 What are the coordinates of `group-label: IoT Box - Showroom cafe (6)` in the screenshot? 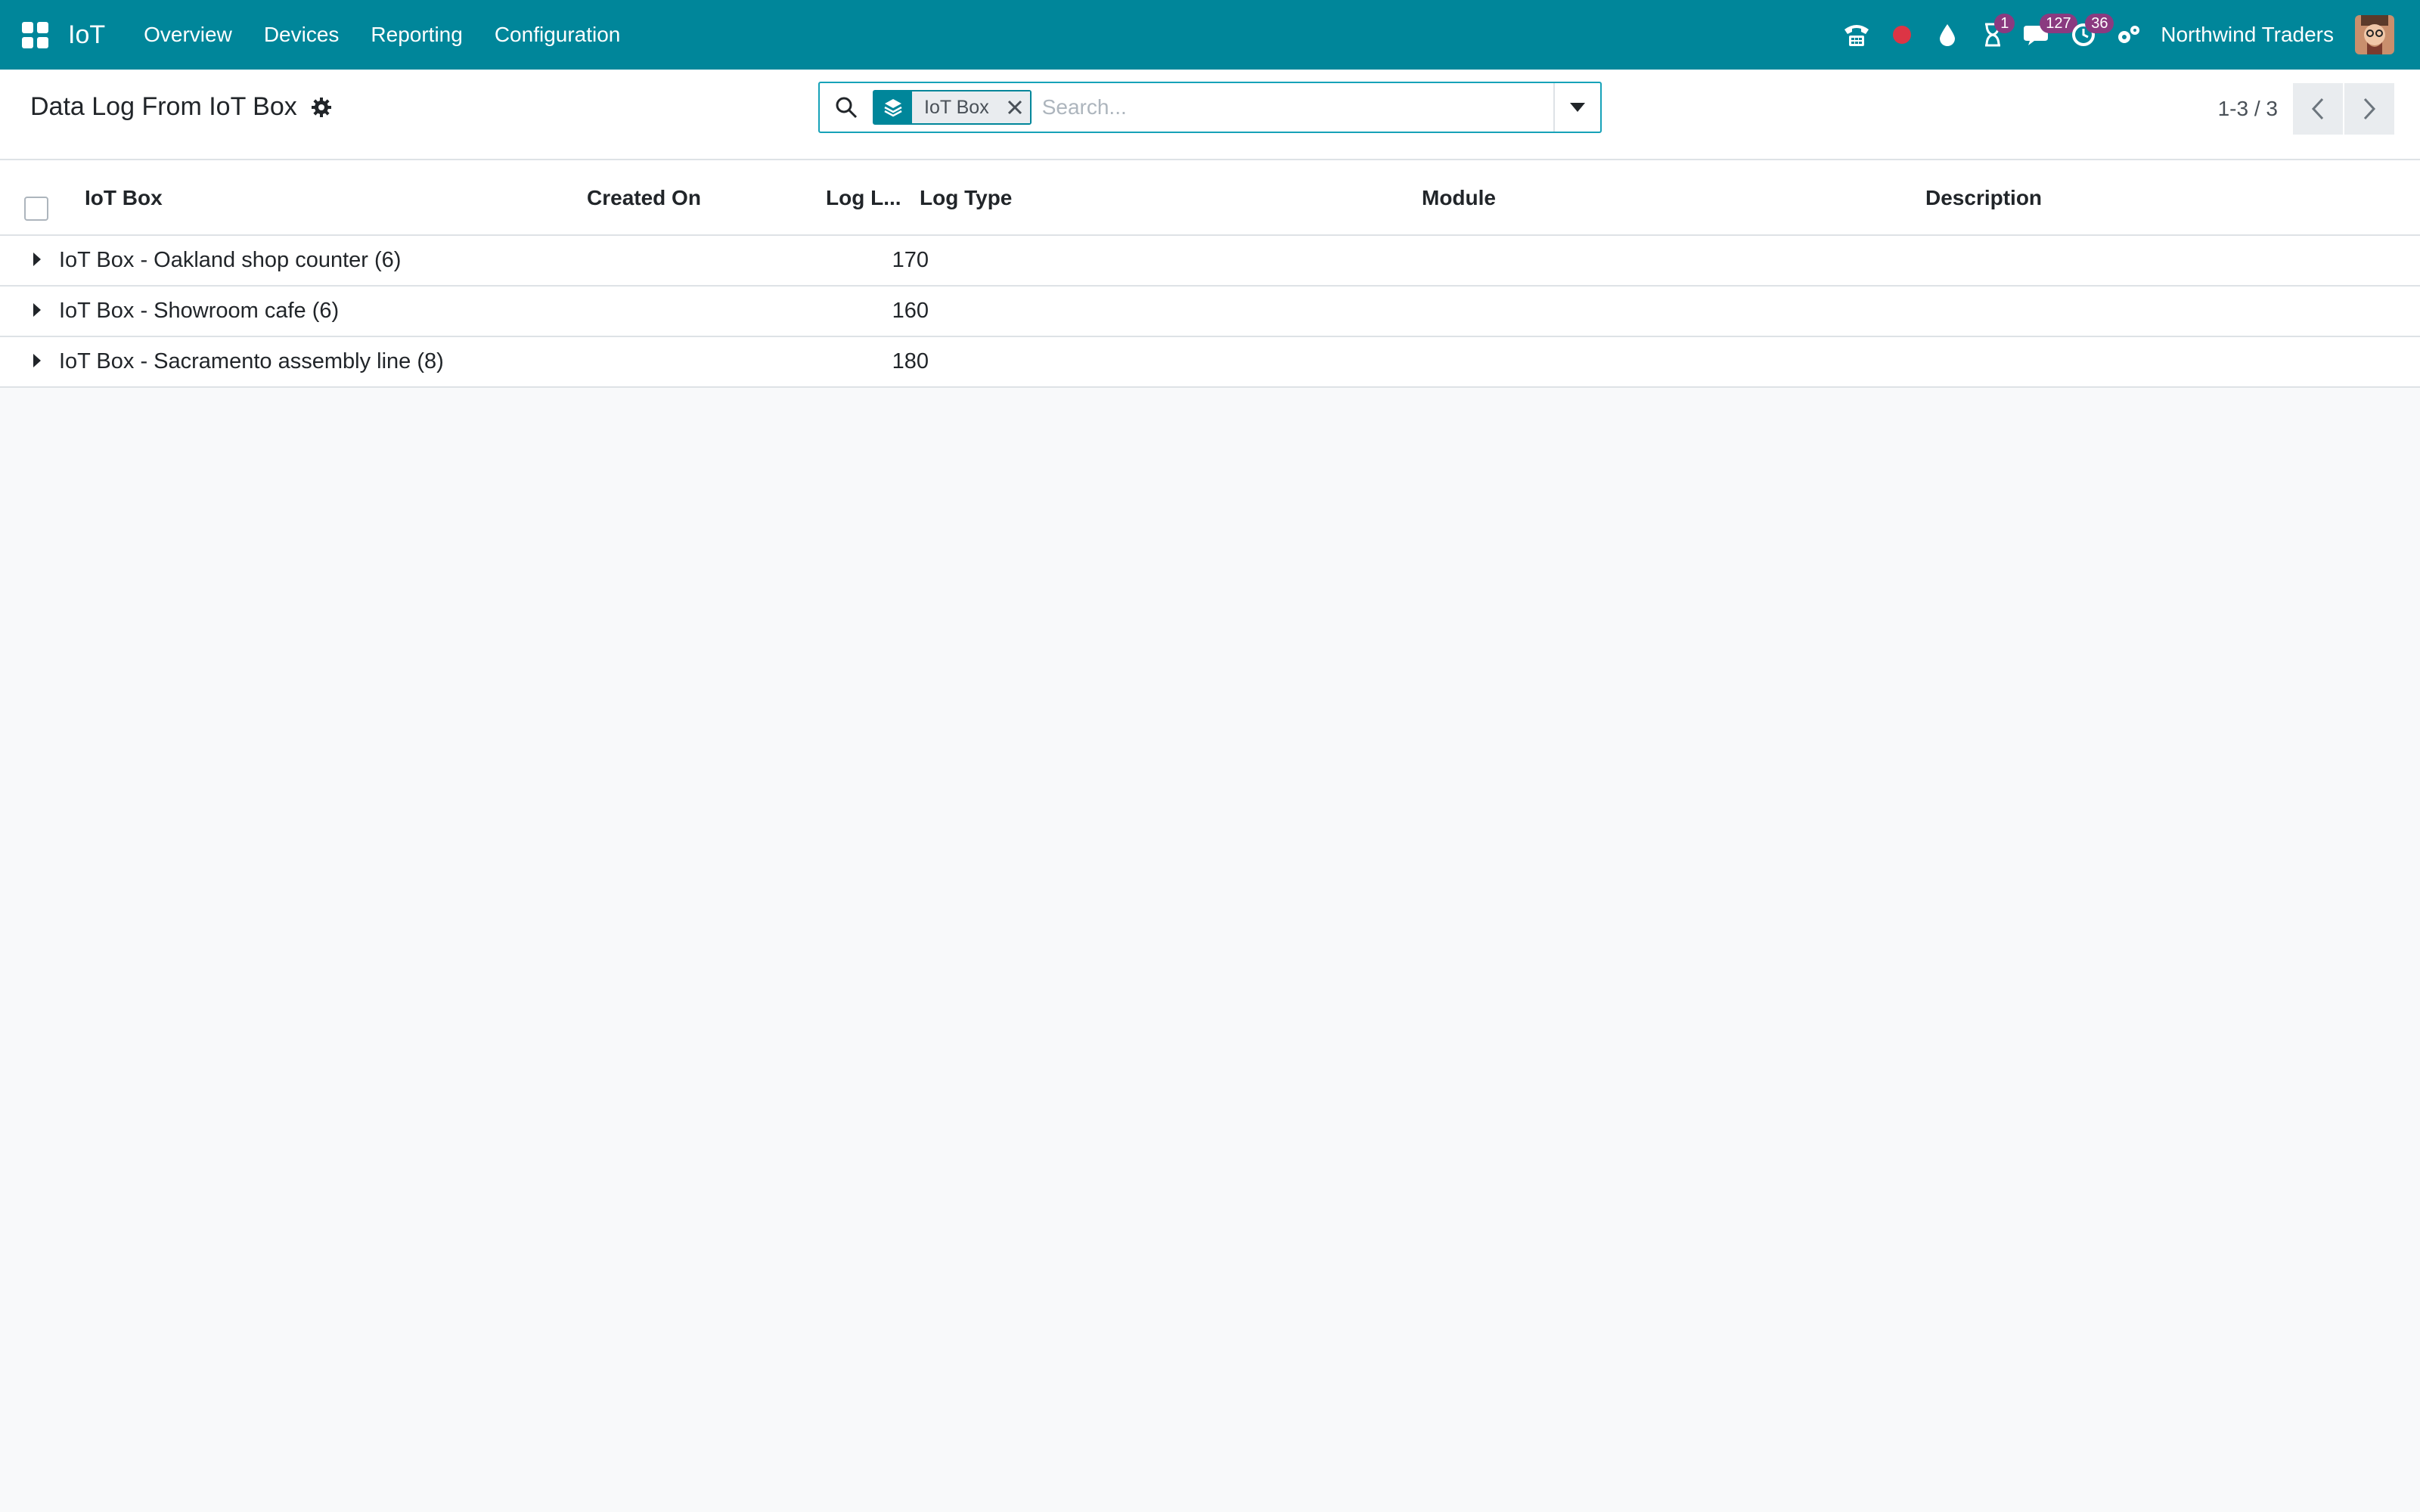 It's located at (199, 311).